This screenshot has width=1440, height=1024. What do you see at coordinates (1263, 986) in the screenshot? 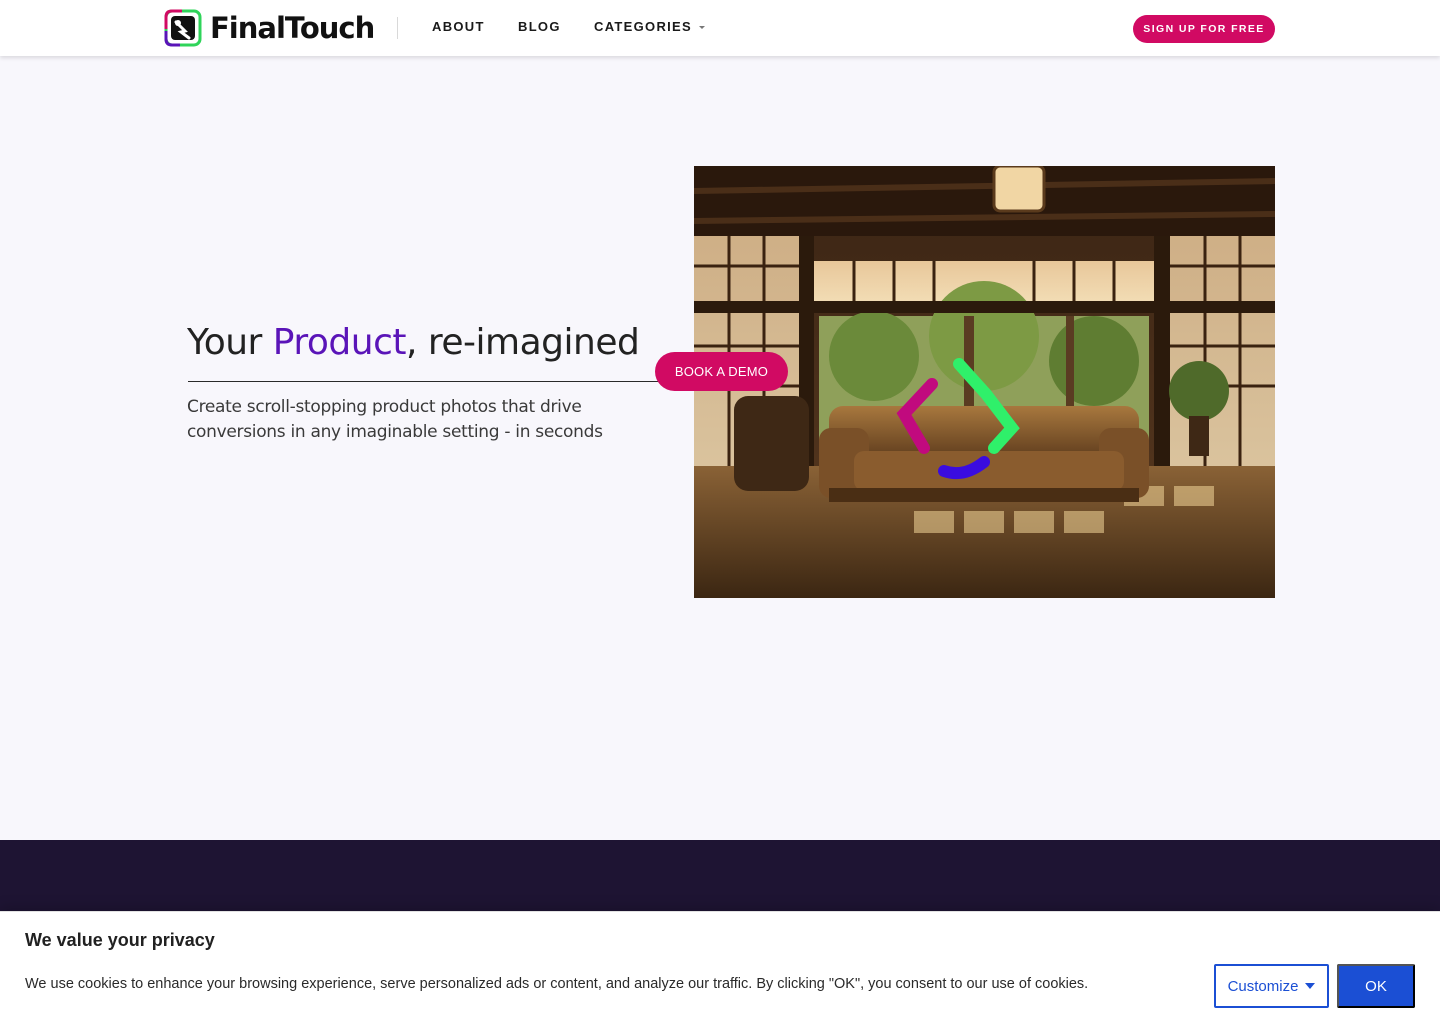
I see `customize-label: Customize` at bounding box center [1263, 986].